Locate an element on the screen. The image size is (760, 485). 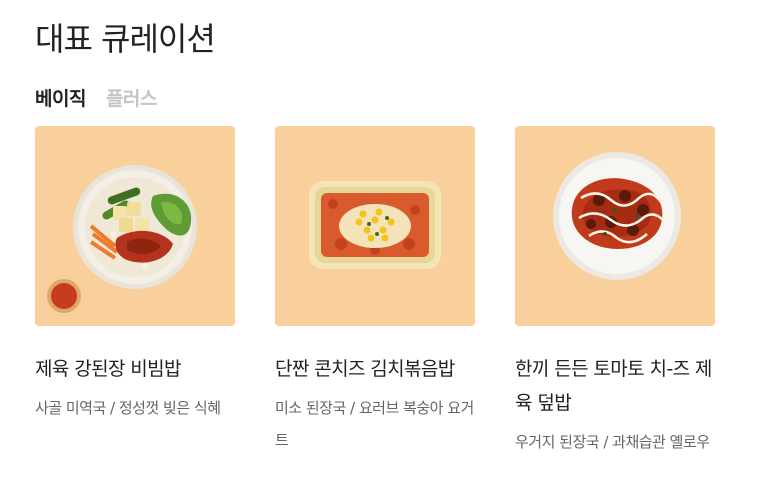
product-name: 단짠 콘치즈 김치볶음밥 is located at coordinates (375, 369).